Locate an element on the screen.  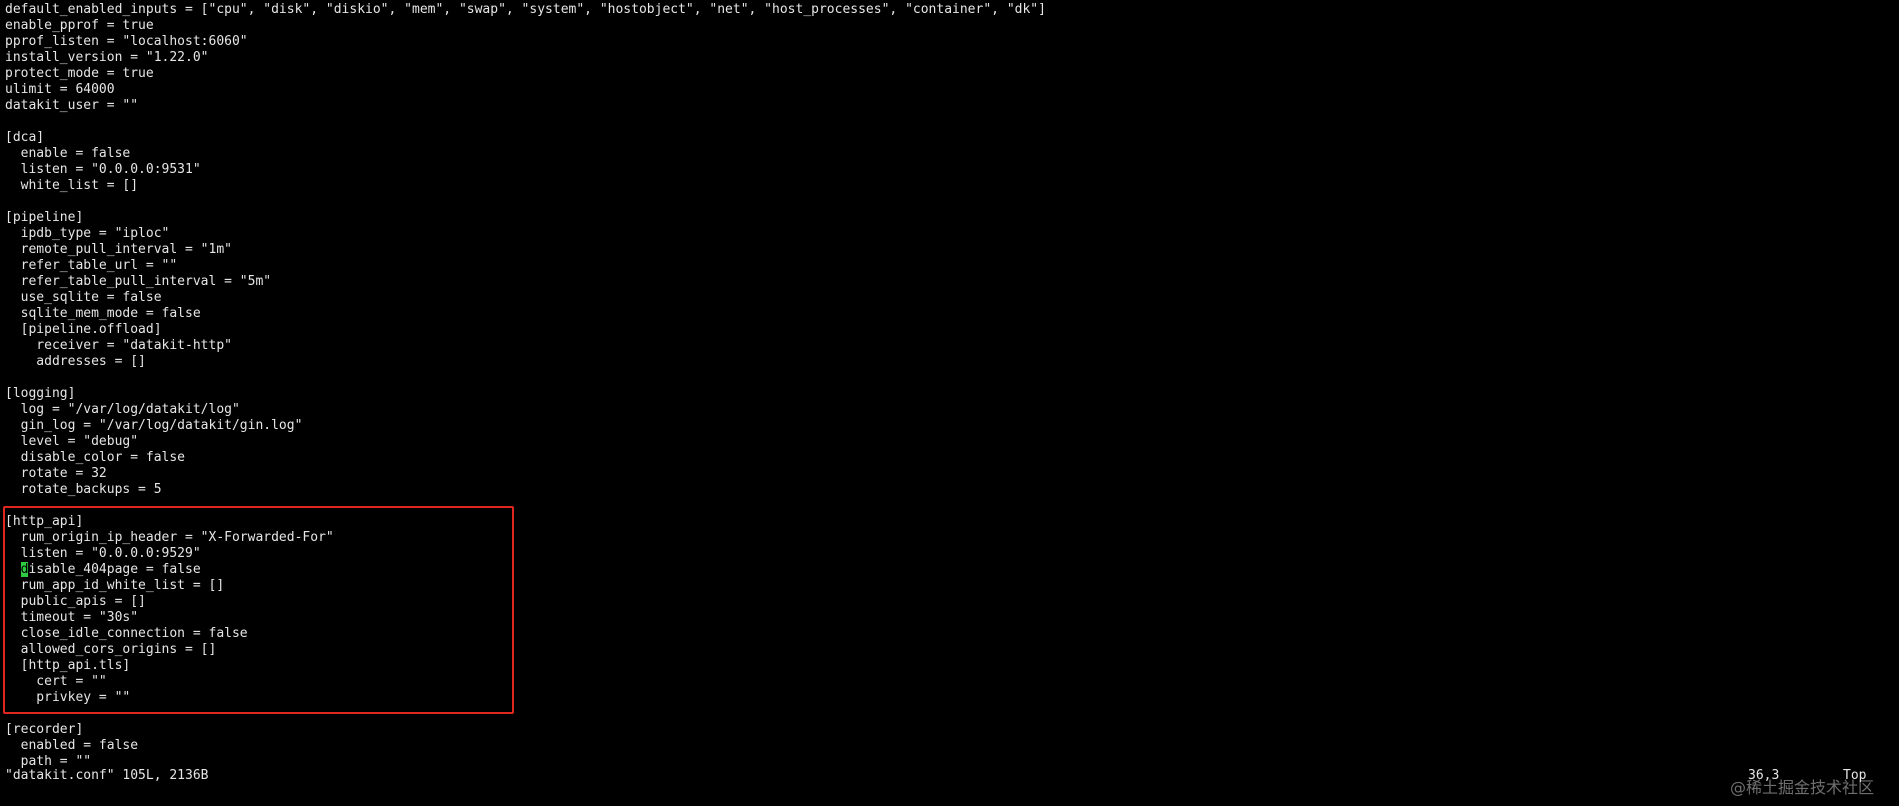
watermark-text: @稀土掘金技术社区 is located at coordinates (1802, 787).